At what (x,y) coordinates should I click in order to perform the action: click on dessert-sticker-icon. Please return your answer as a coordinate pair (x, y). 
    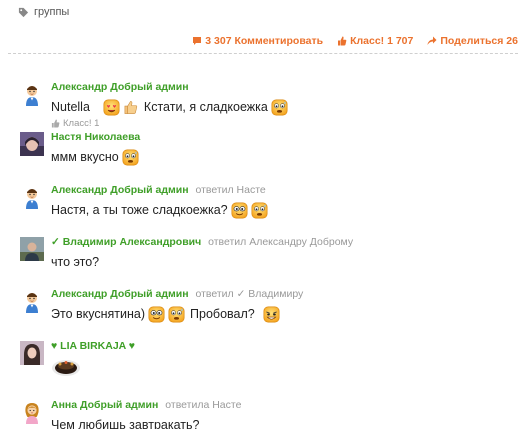
    Looking at the image, I should click on (66, 368).